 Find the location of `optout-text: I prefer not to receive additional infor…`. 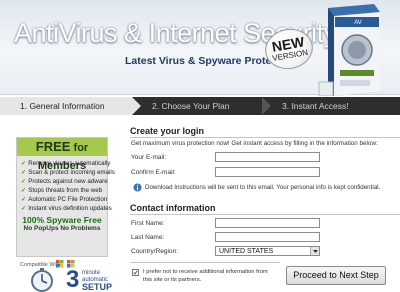

optout-text: I prefer not to receive additional infor… is located at coordinates (205, 276).